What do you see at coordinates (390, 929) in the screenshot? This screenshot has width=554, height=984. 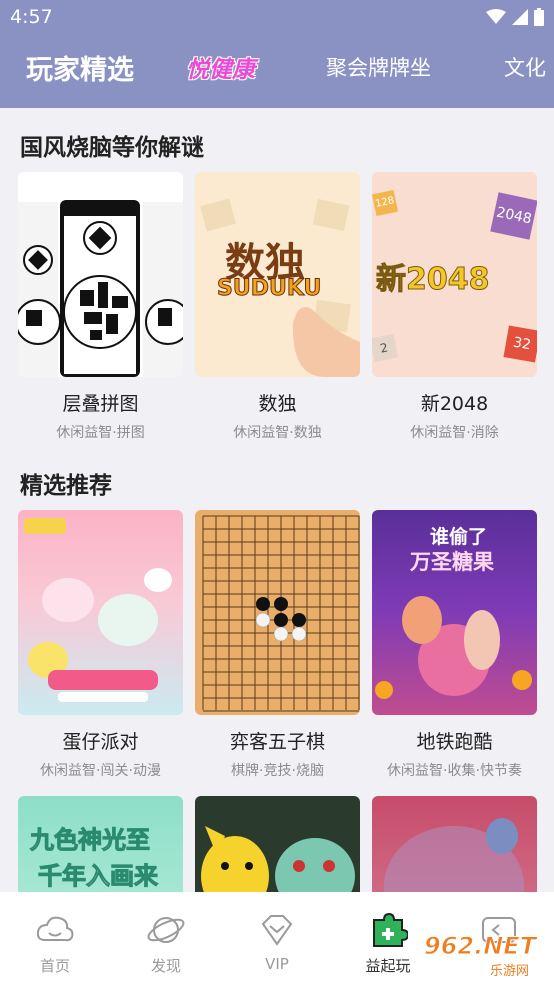 I see `puzzle-icon` at bounding box center [390, 929].